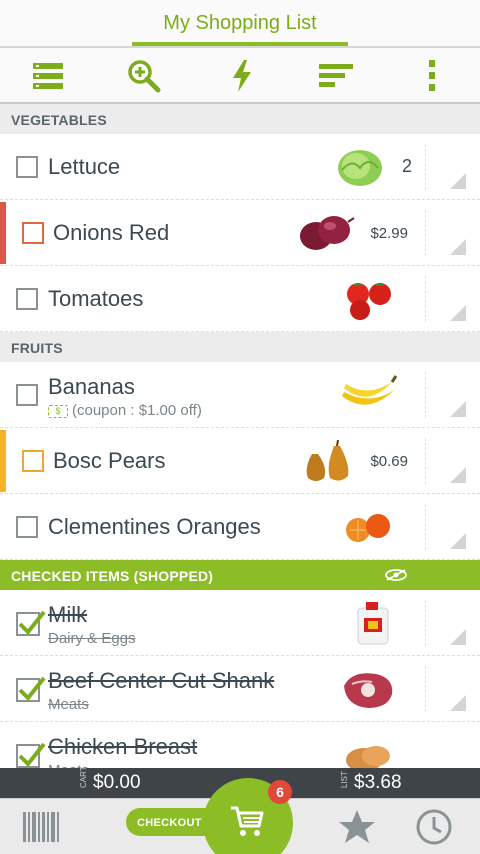  What do you see at coordinates (434, 827) in the screenshot?
I see `clock-icon` at bounding box center [434, 827].